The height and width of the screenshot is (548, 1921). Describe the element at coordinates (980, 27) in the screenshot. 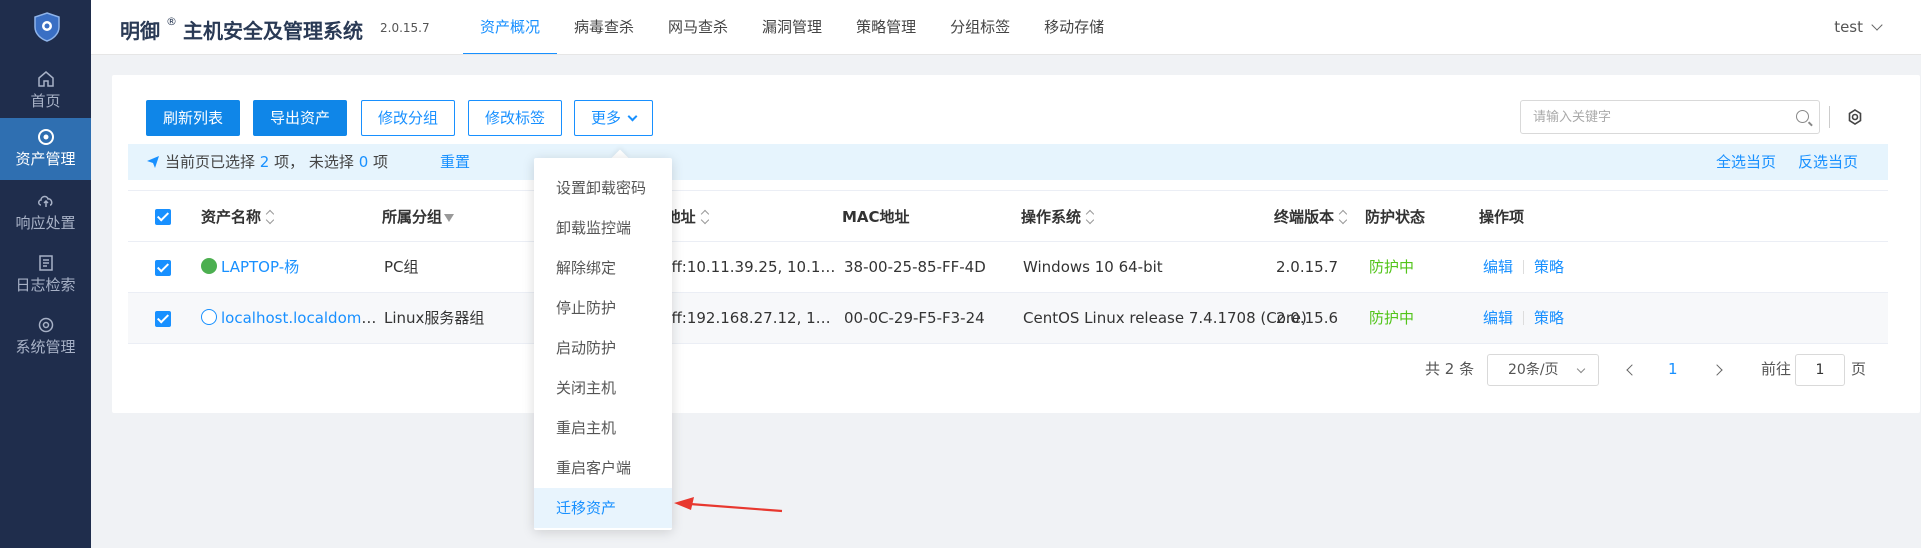

I see `tab-group-tags: 分组标签` at that location.